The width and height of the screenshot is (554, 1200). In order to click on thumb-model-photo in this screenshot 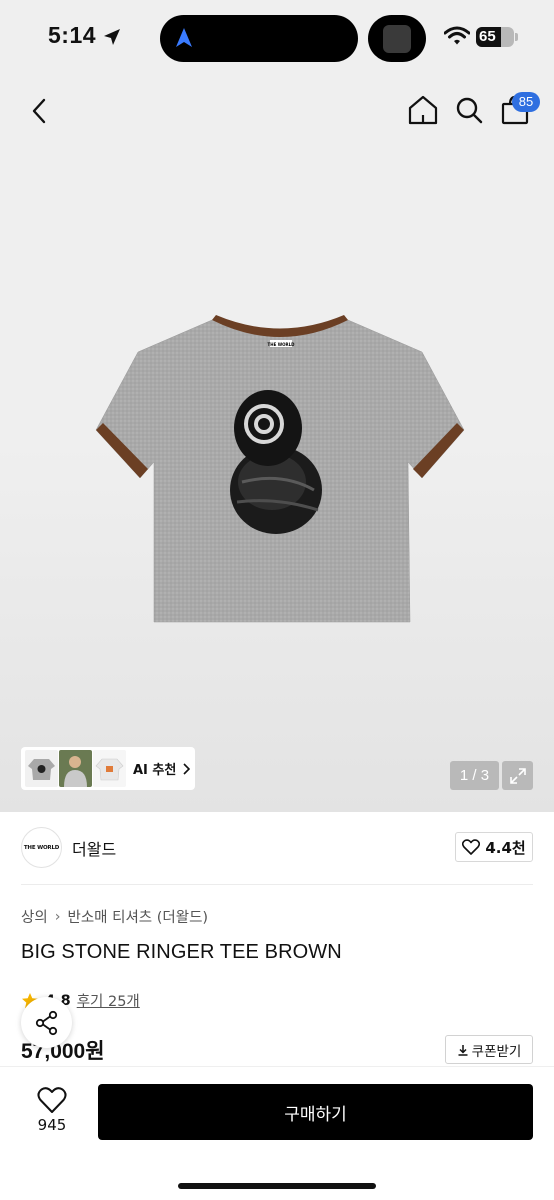, I will do `click(75, 768)`.